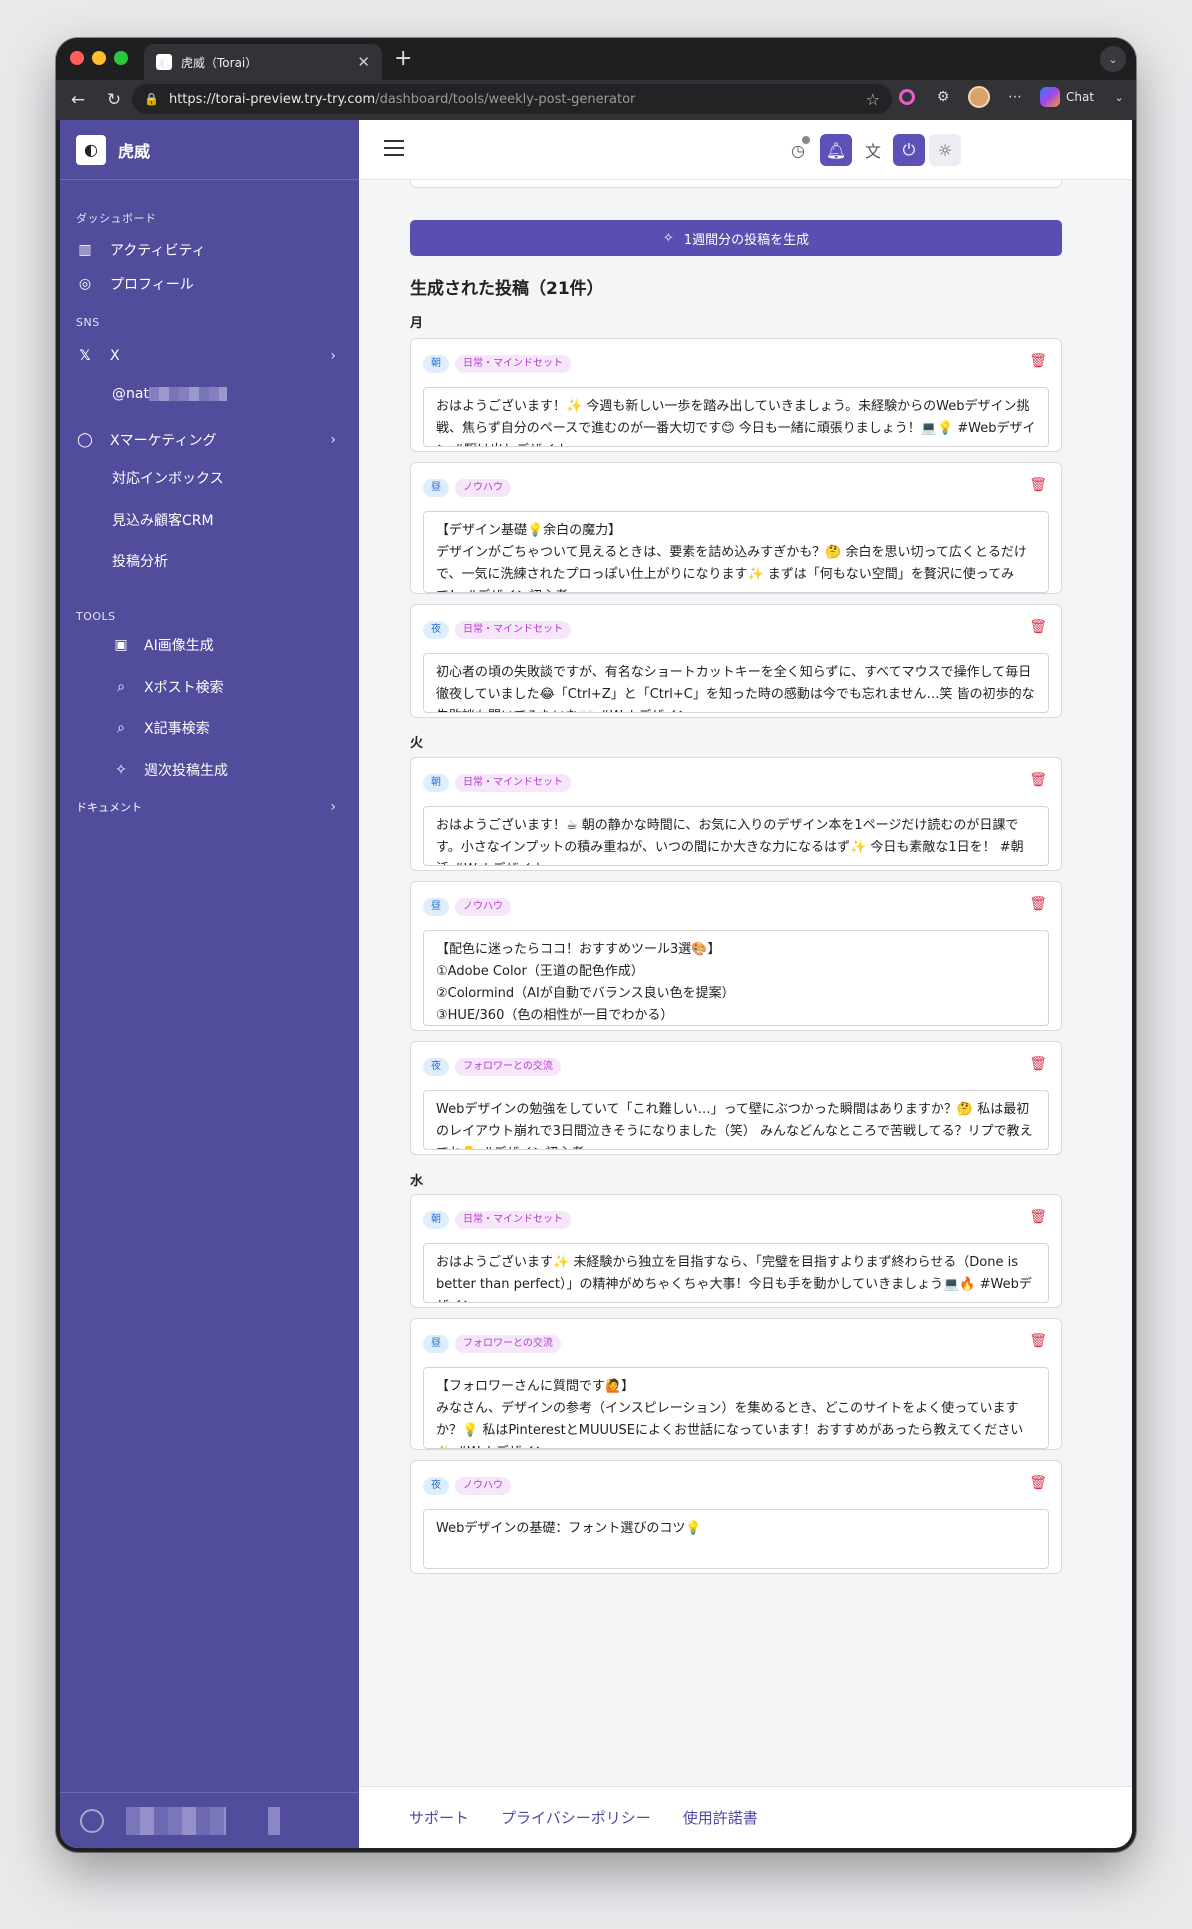  I want to click on sidebar-item-documents: ドキュメント ›, so click(211, 807).